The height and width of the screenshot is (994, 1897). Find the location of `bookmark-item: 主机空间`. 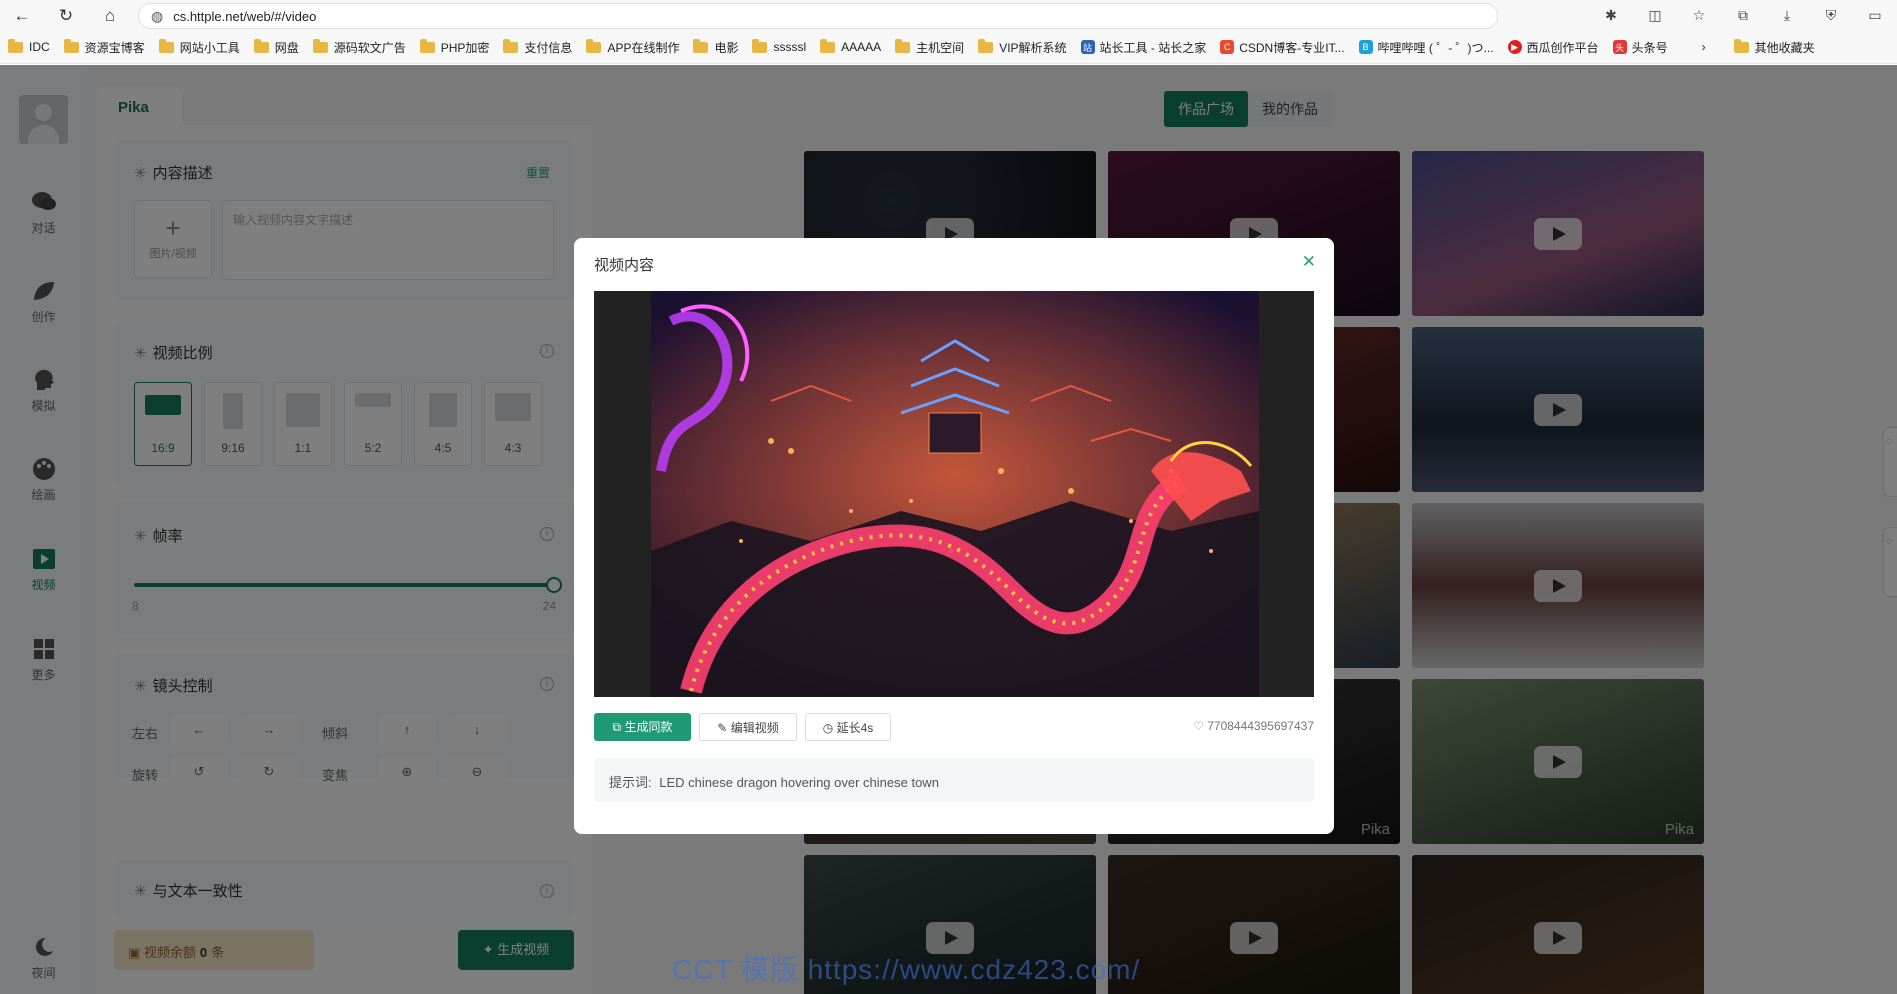

bookmark-item: 主机空间 is located at coordinates (929, 47).